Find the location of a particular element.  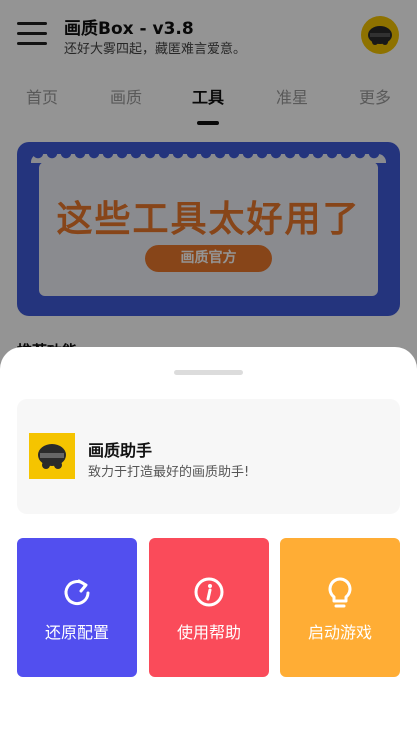

app-logo is located at coordinates (52, 456).